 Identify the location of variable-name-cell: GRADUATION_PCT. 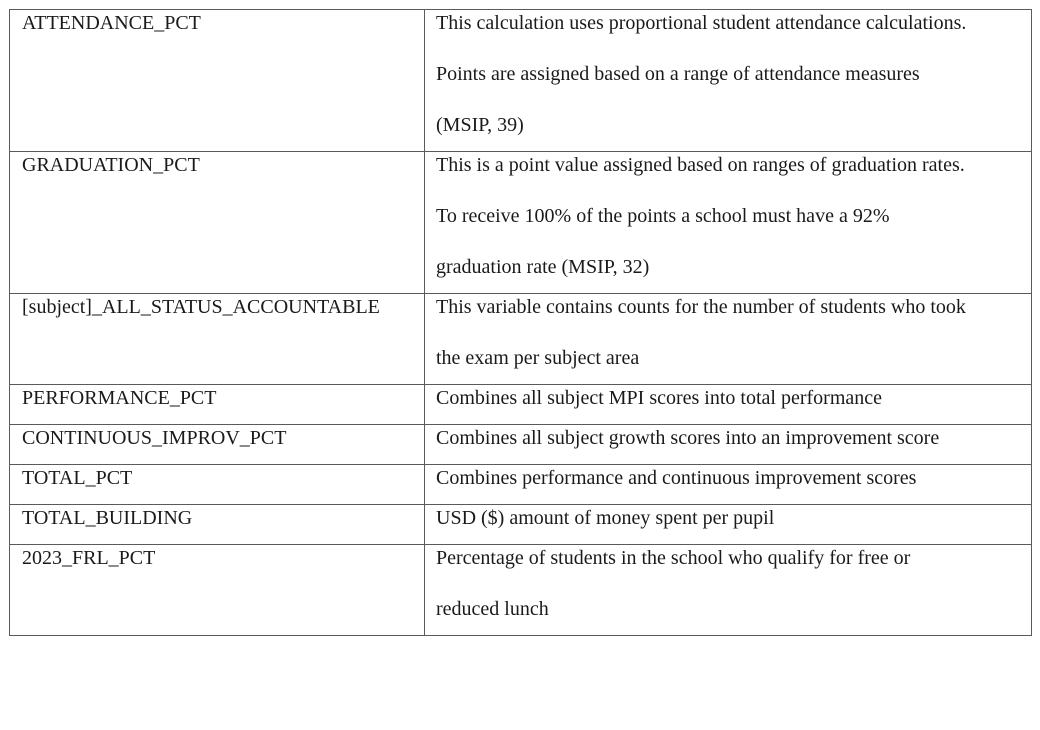
(217, 222).